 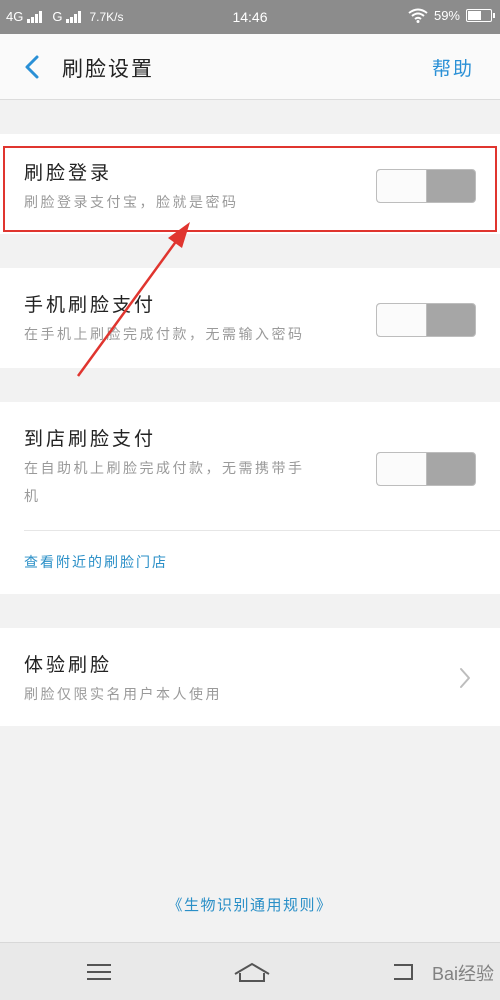 What do you see at coordinates (90, 305) in the screenshot?
I see `phone-face-pay-title: 手机刷脸支付` at bounding box center [90, 305].